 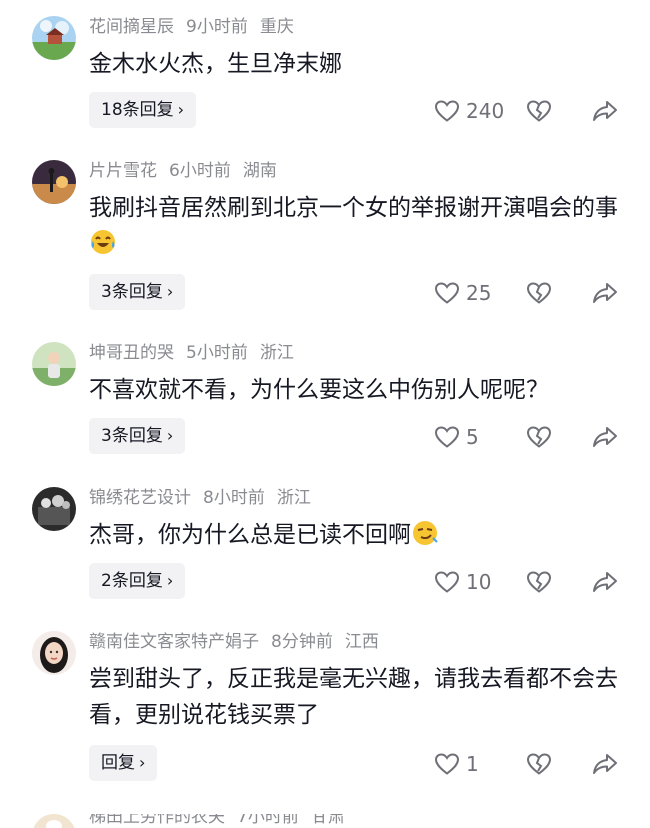 I want to click on like-count: 10, so click(x=479, y=582).